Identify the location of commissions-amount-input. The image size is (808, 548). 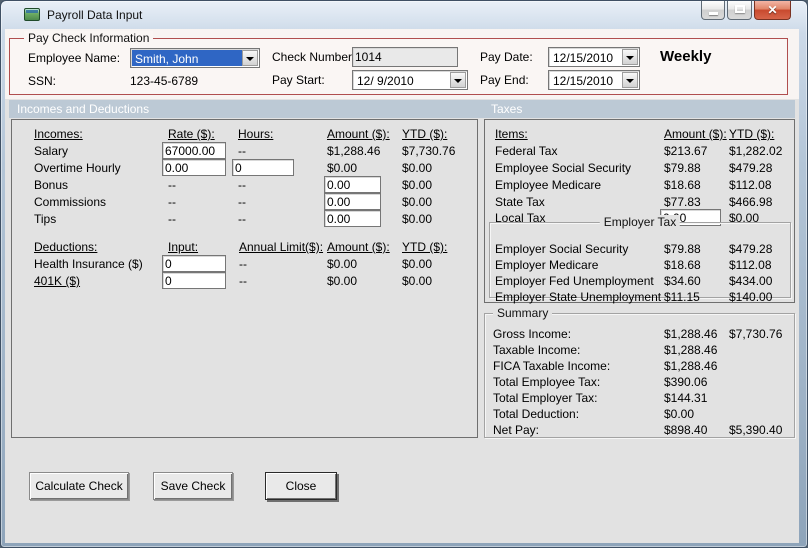
(352, 201).